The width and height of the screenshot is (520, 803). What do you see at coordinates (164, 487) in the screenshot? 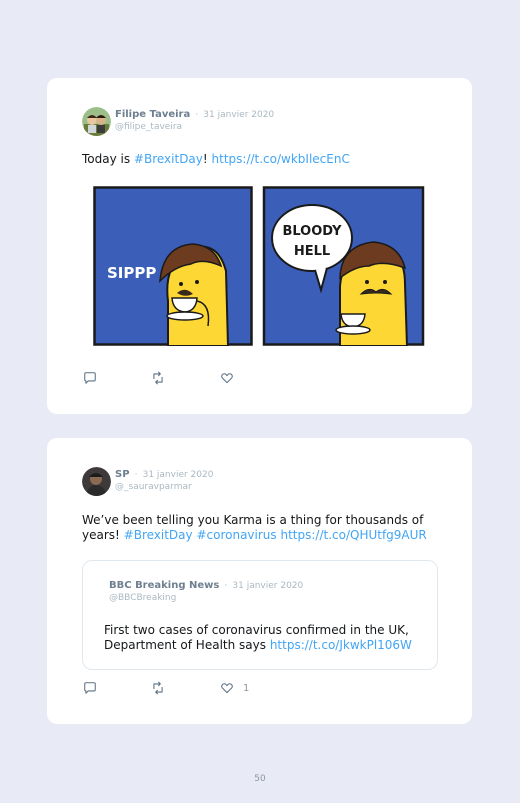
I see `user-handle: @_sauravparmar` at bounding box center [164, 487].